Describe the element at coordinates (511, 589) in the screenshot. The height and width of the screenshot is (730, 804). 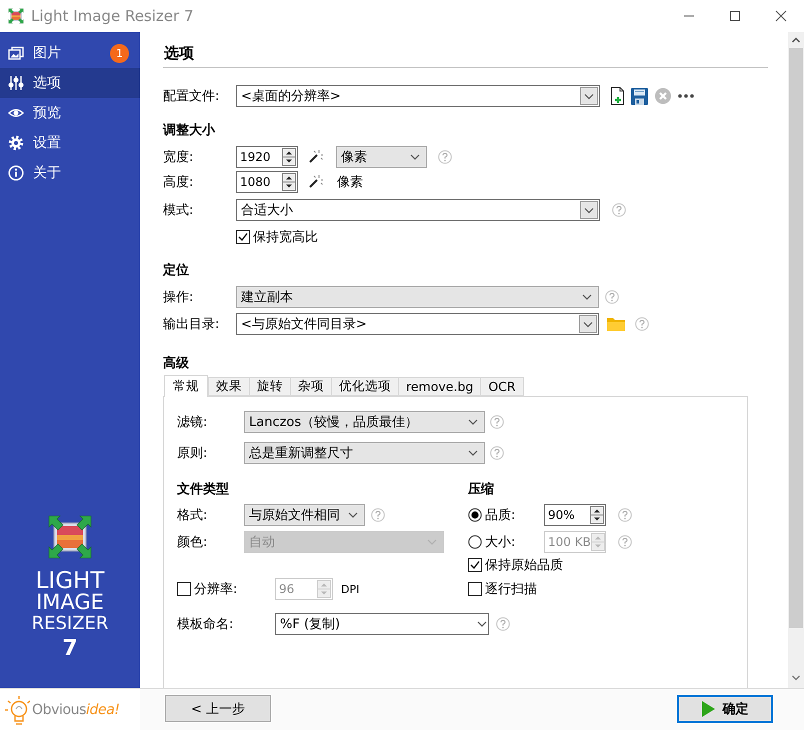
I see `checkbox-label: 逐行扫描` at that location.